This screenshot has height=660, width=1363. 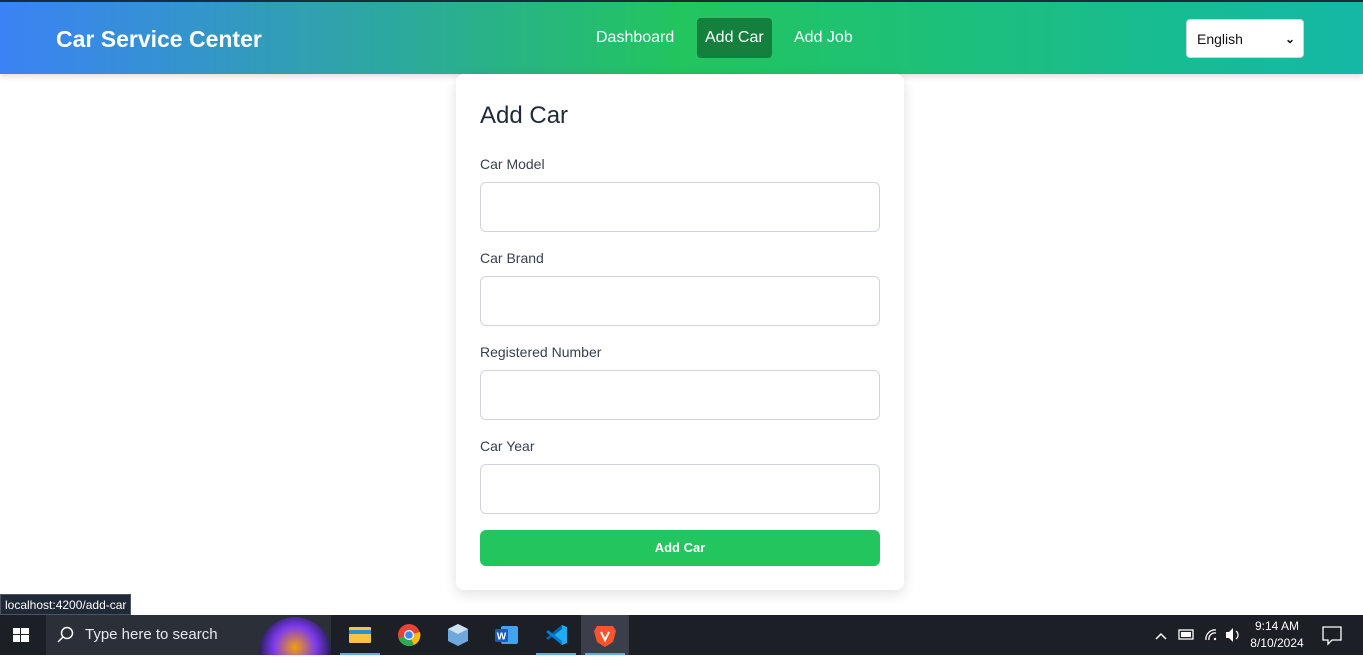 What do you see at coordinates (823, 38) in the screenshot?
I see `nav-add-job: Add Job` at bounding box center [823, 38].